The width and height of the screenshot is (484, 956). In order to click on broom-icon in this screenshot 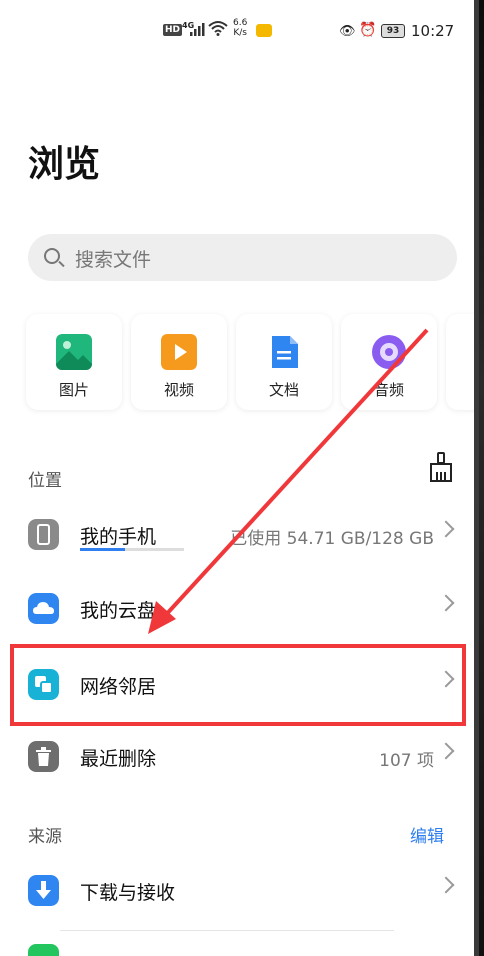, I will do `click(441, 467)`.